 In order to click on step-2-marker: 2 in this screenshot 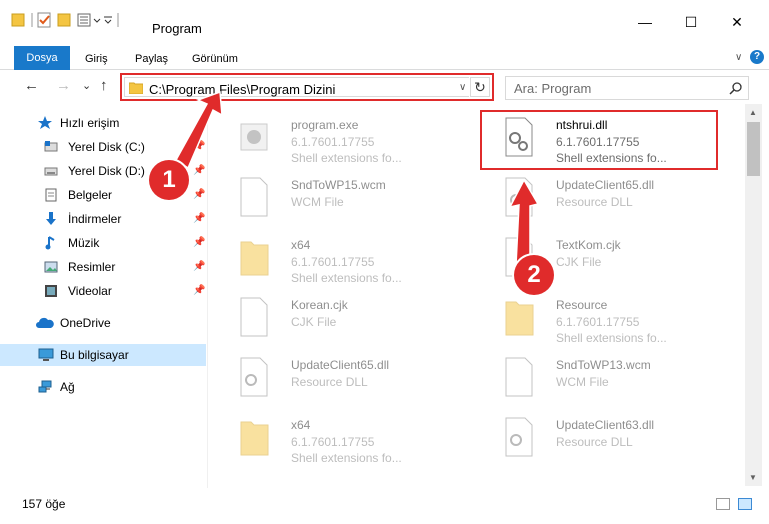, I will do `click(534, 275)`.